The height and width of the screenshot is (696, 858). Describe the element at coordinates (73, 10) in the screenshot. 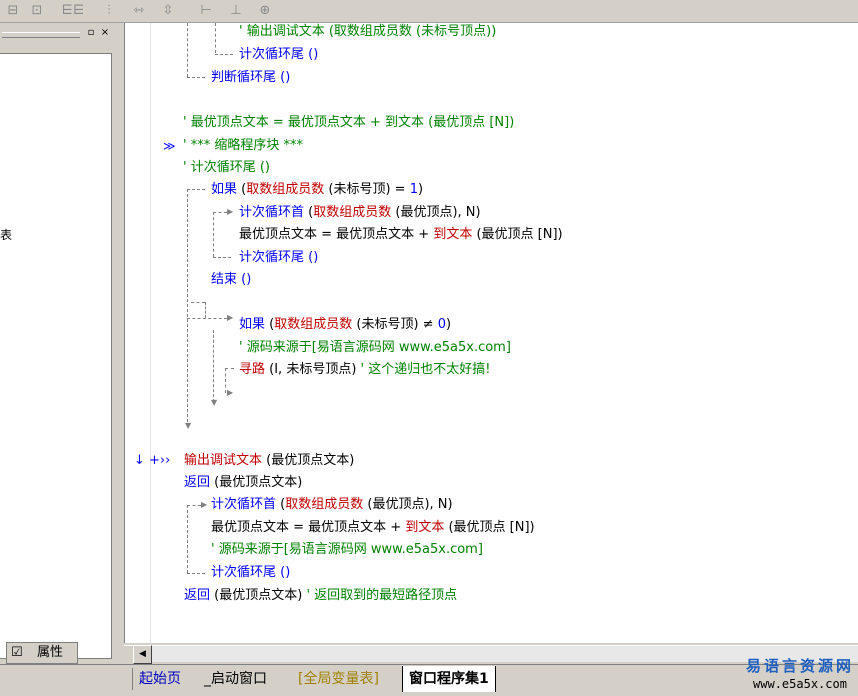

I see `align-top-icon: ⋿⋿` at that location.